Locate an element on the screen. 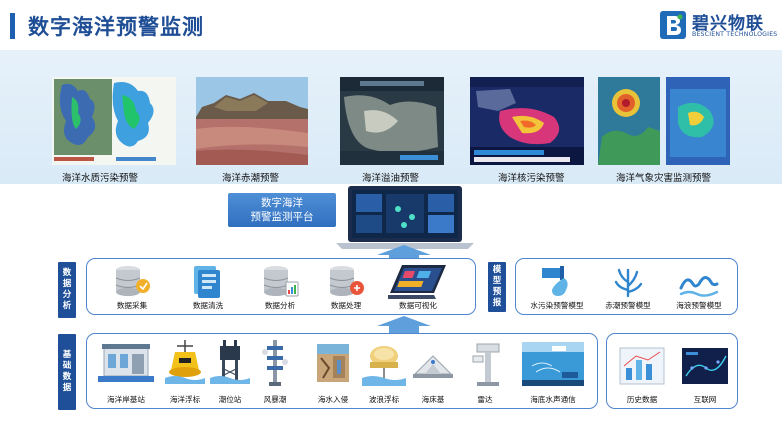  item-label: 数据采集 is located at coordinates (132, 305).